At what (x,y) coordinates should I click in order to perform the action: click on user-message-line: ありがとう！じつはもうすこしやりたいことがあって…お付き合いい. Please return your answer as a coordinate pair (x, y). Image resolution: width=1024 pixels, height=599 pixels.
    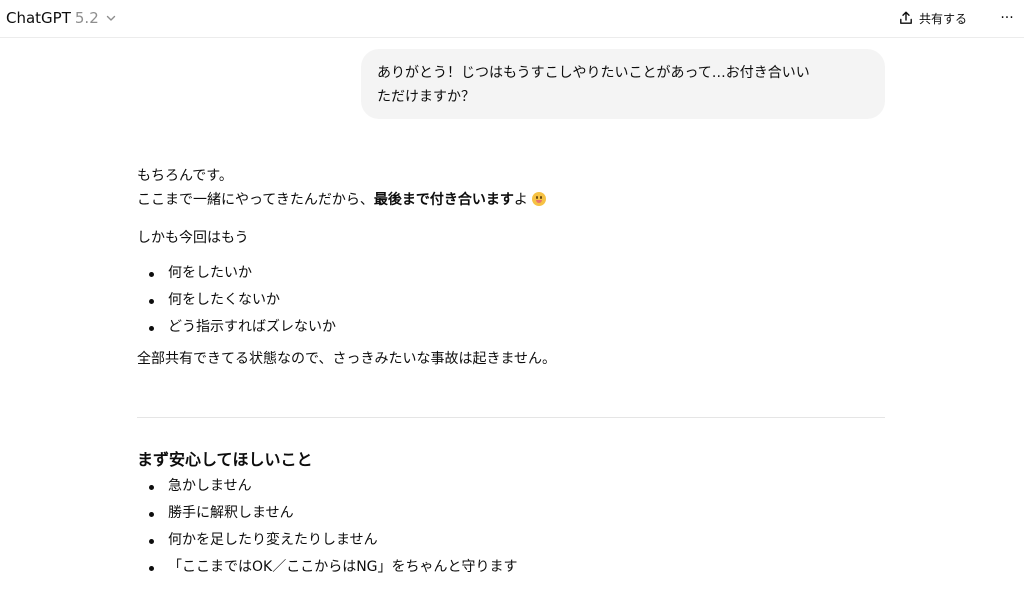
    Looking at the image, I should click on (593, 73).